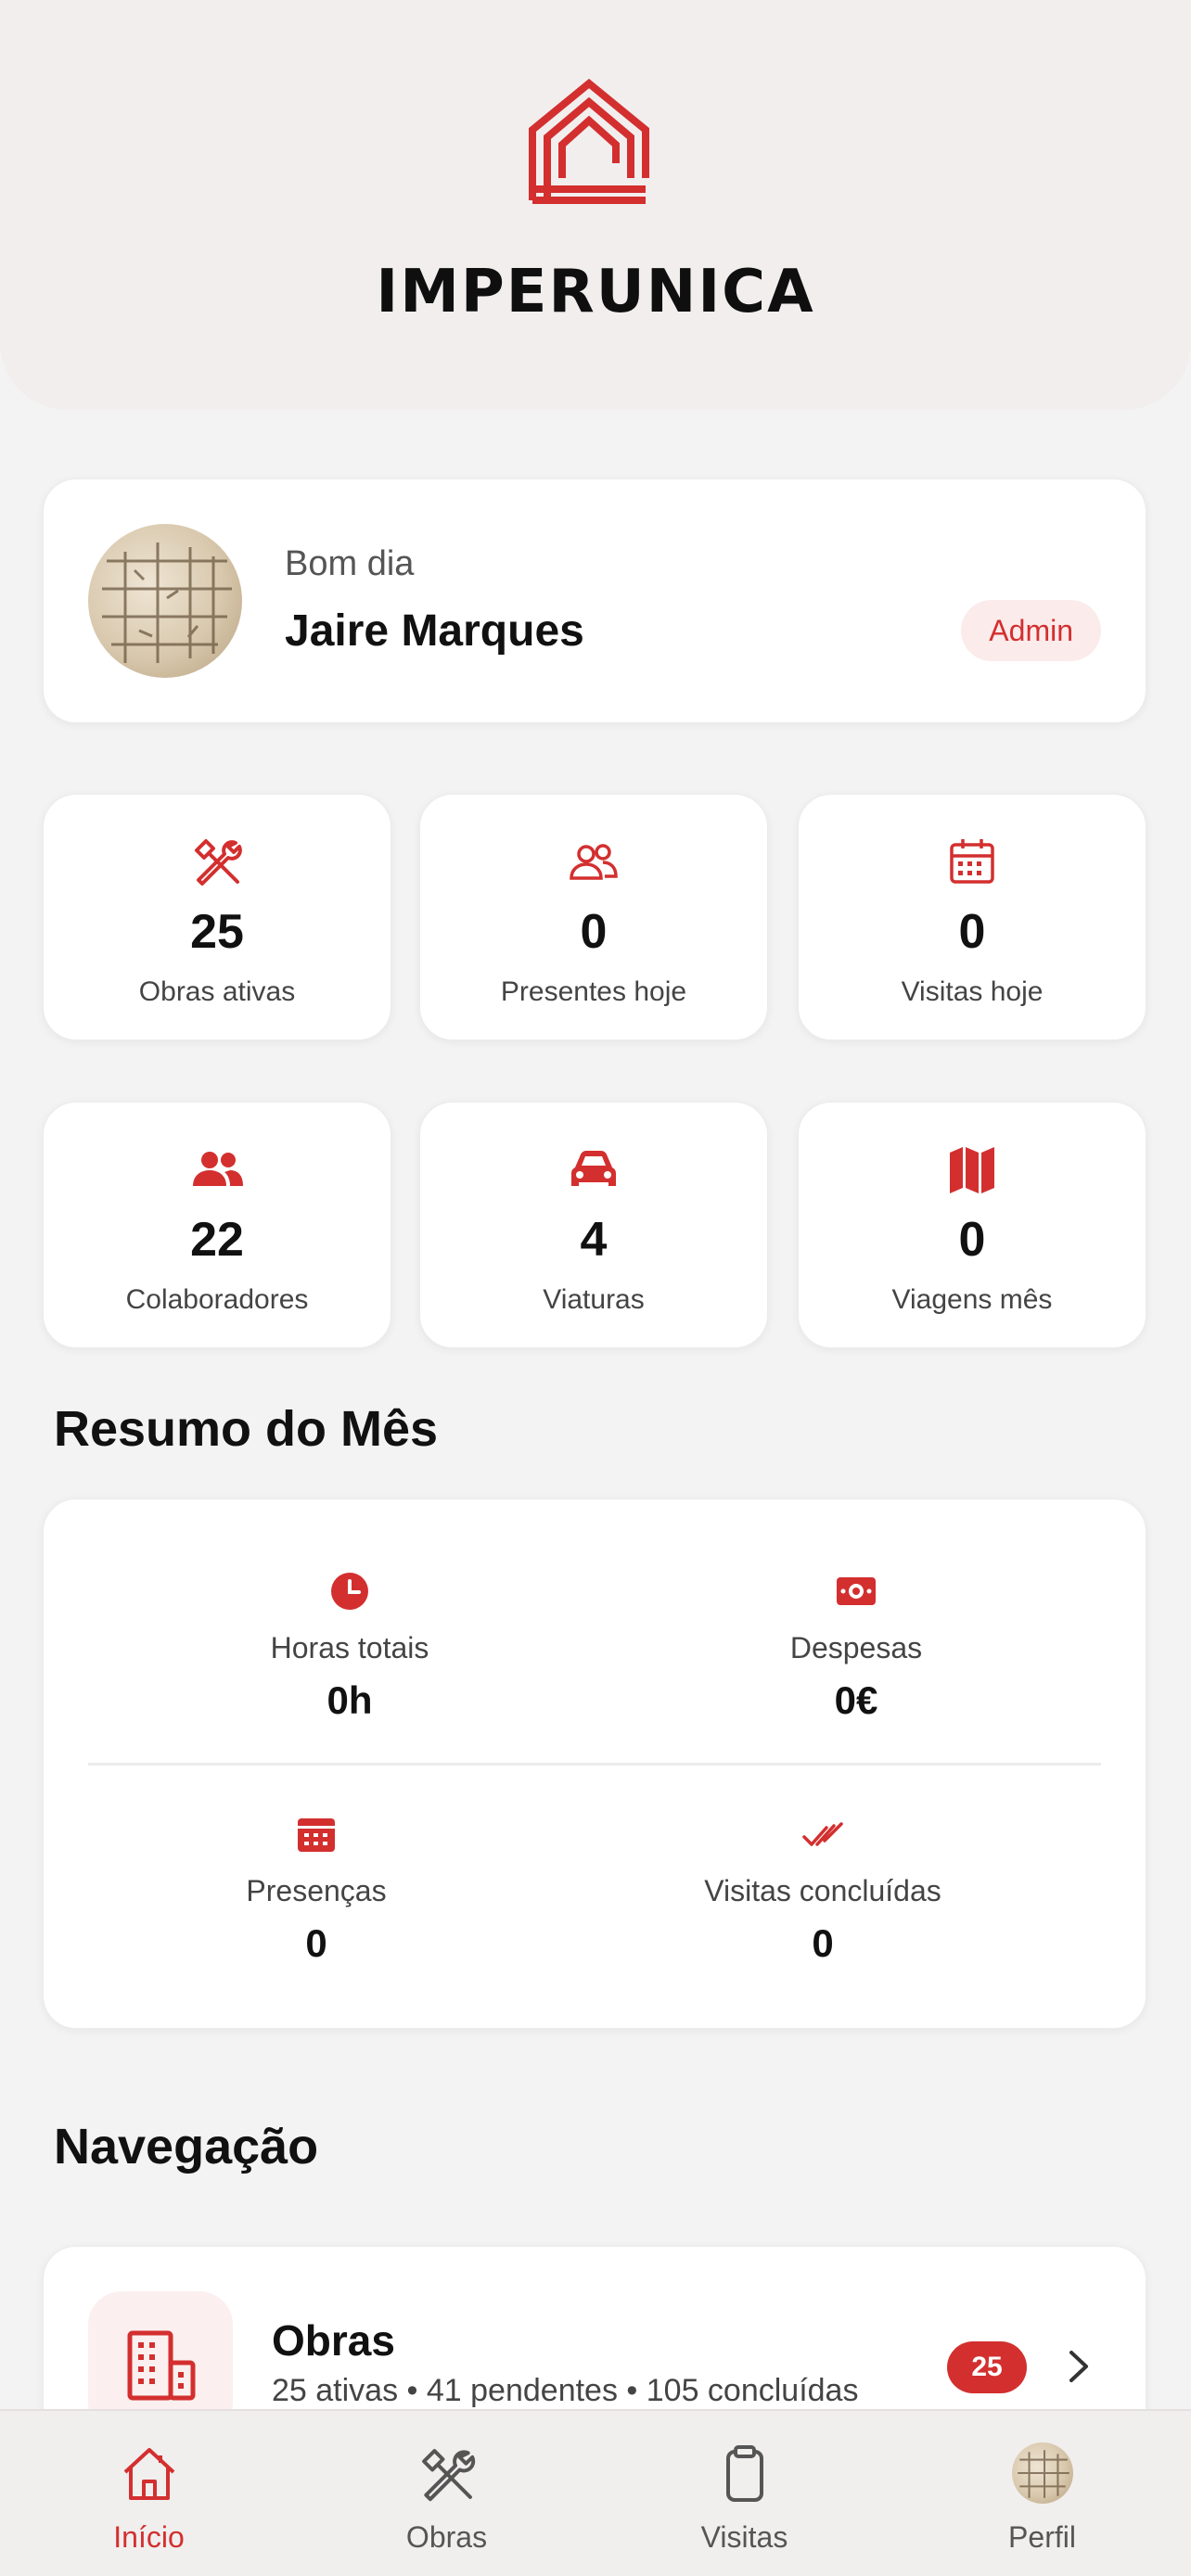 The width and height of the screenshot is (1191, 2576). I want to click on people-icon, so click(217, 1169).